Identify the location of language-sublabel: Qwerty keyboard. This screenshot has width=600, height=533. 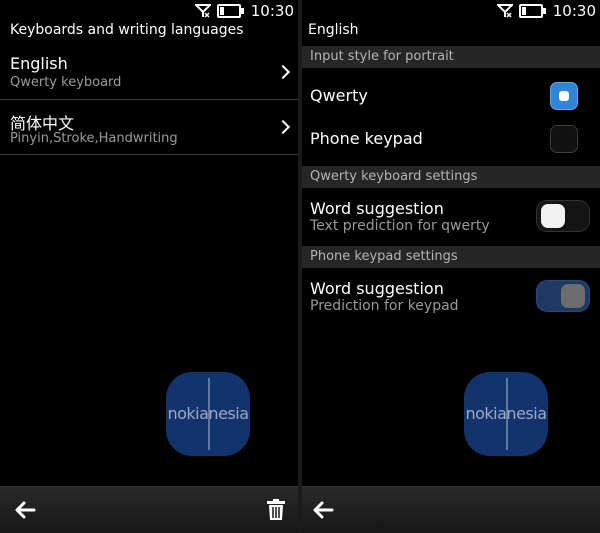
(66, 82).